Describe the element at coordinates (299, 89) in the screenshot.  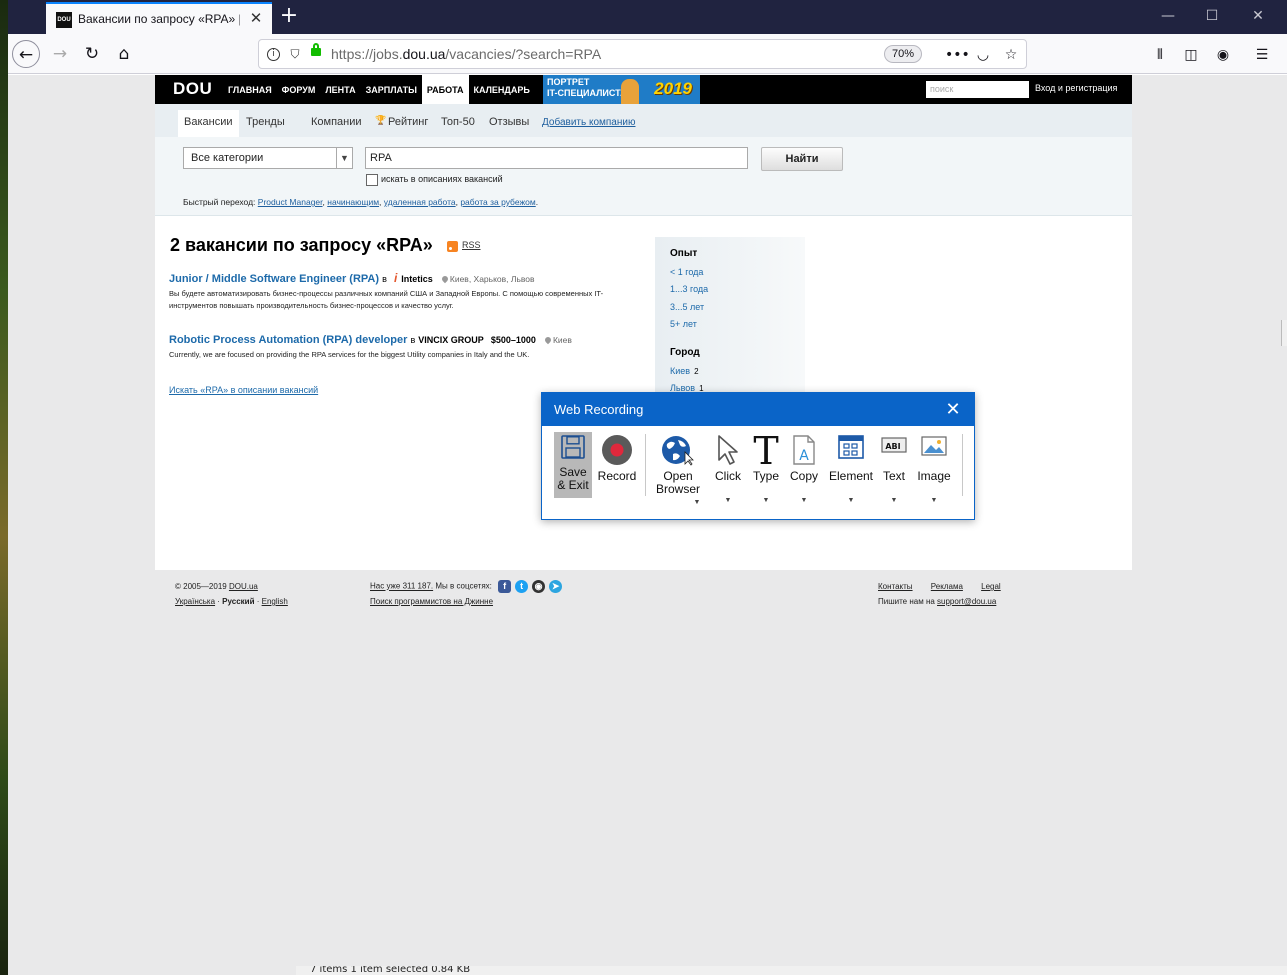
I see `nav-forum: ФОРУМ` at that location.